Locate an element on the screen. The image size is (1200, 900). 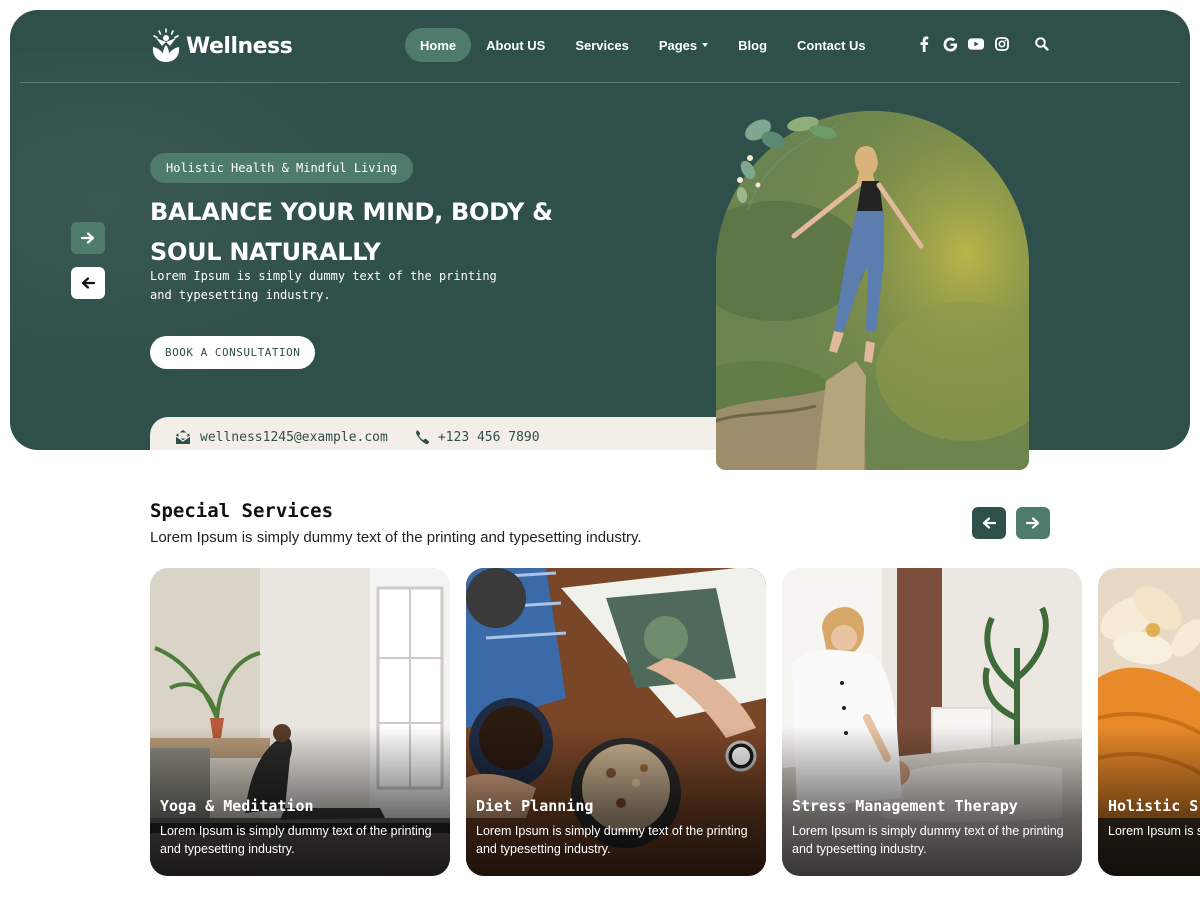
chevron-down-icon is located at coordinates (705, 45).